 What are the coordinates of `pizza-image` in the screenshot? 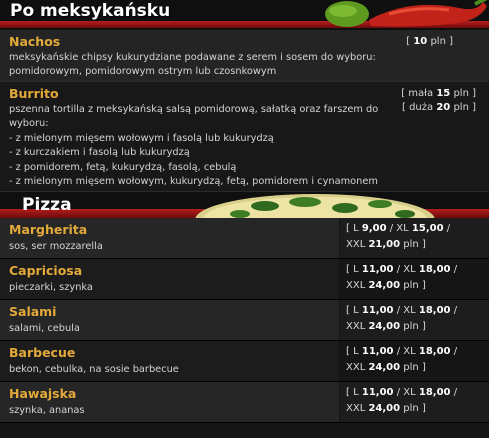 It's located at (315, 206).